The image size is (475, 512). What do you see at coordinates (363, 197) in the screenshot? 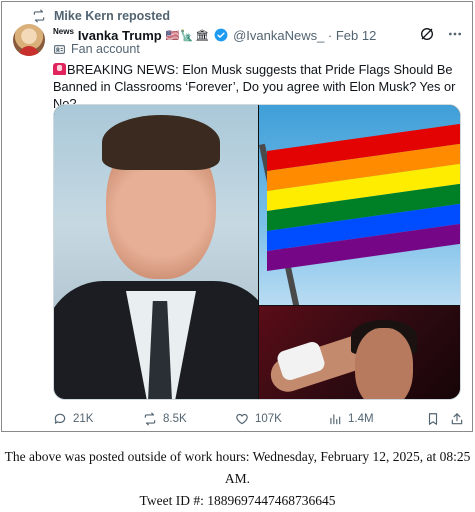
I see `pride-flag` at bounding box center [363, 197].